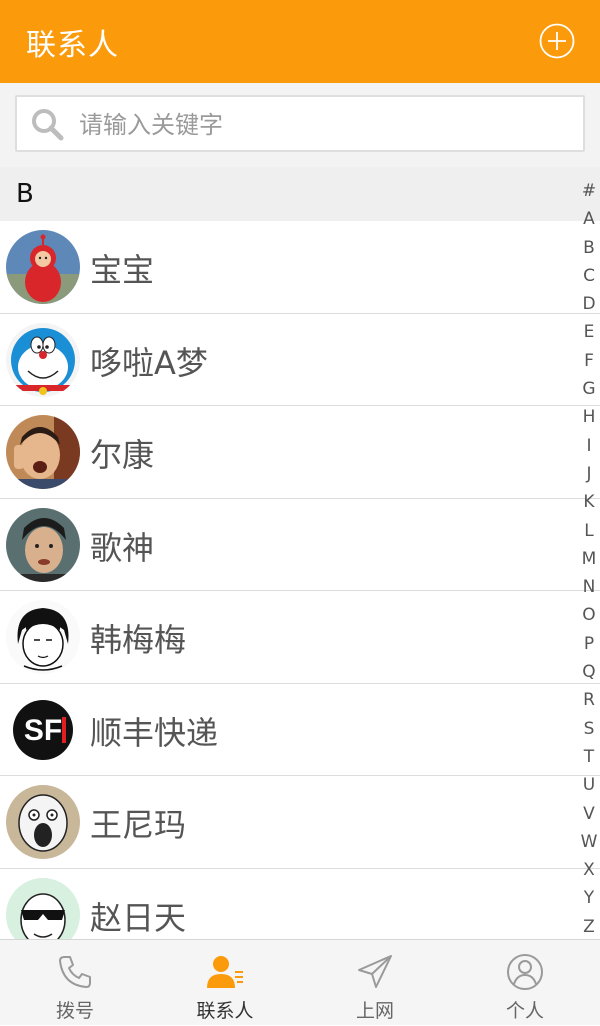 This screenshot has width=600, height=1026. What do you see at coordinates (525, 972) in the screenshot?
I see `person-icon` at bounding box center [525, 972].